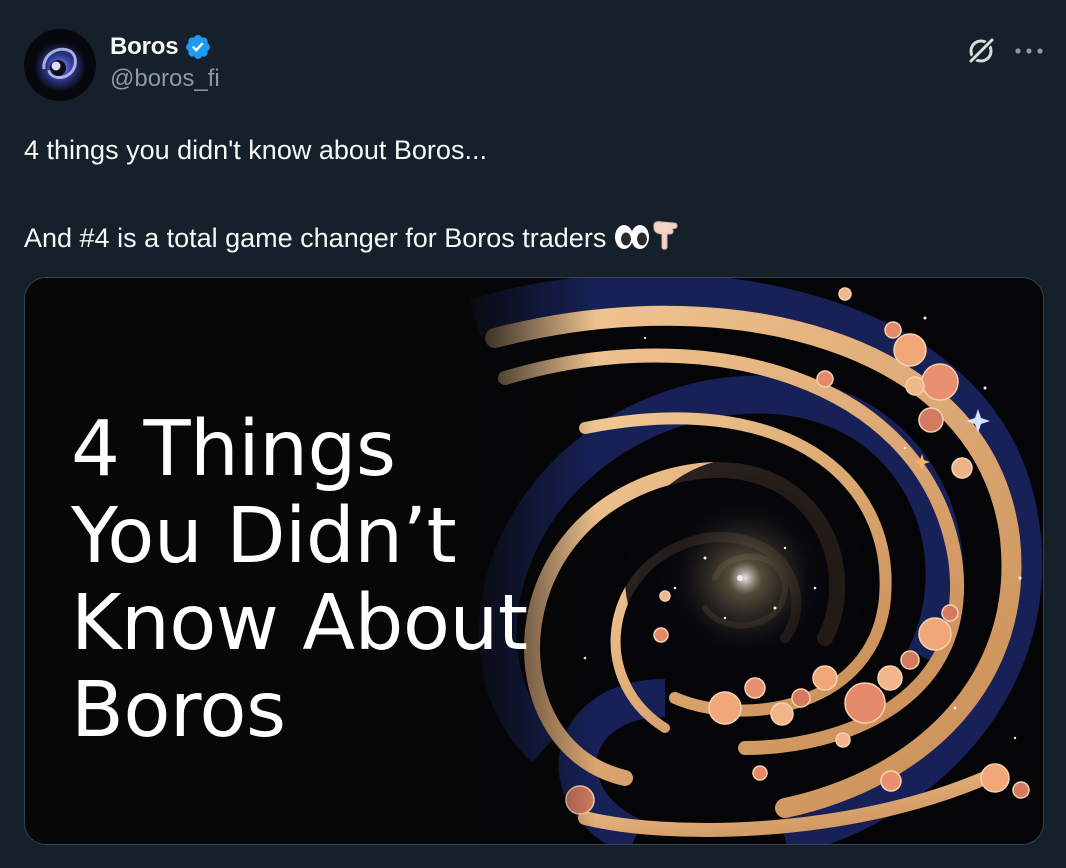  I want to click on display-name: Boros, so click(144, 47).